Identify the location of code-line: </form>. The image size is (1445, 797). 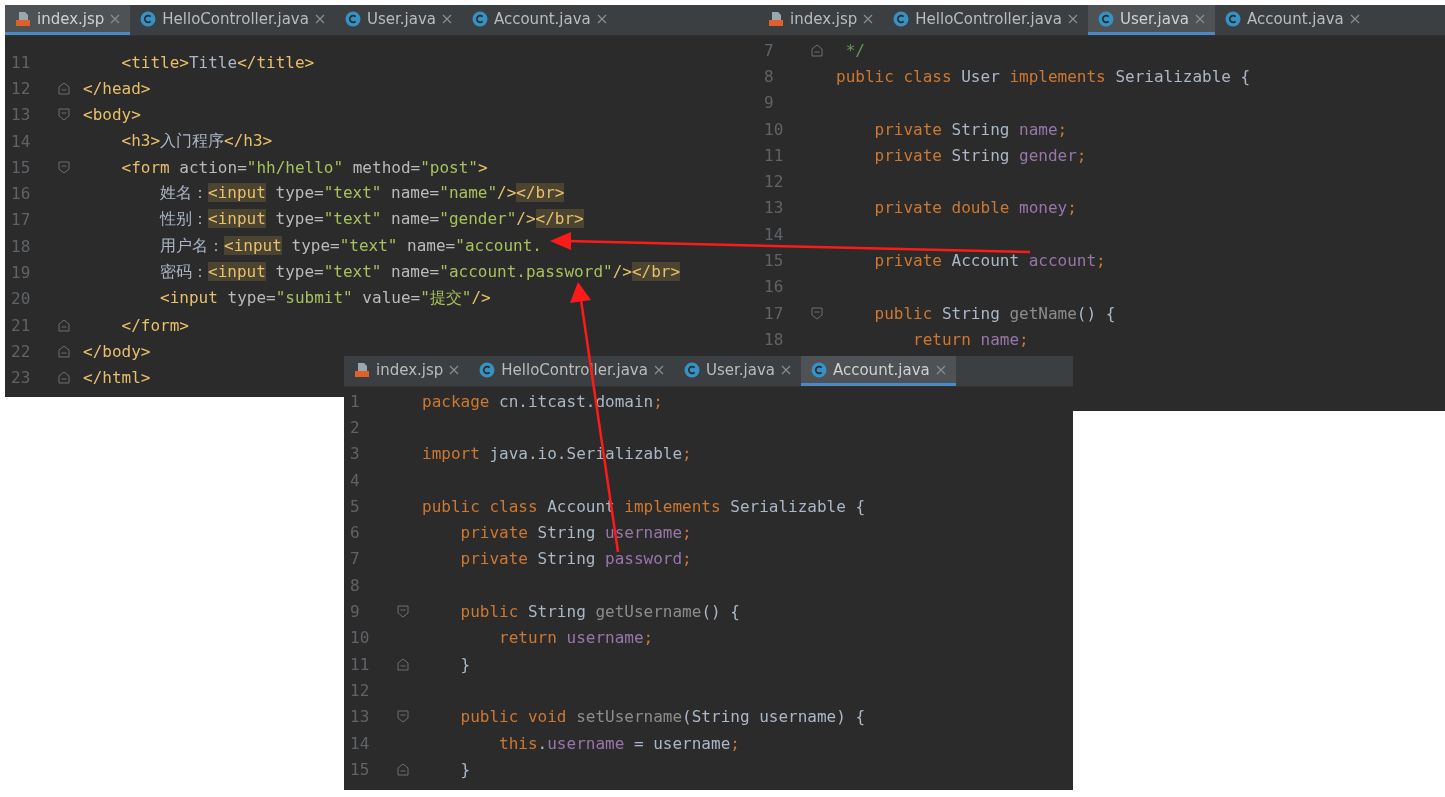
(154, 325).